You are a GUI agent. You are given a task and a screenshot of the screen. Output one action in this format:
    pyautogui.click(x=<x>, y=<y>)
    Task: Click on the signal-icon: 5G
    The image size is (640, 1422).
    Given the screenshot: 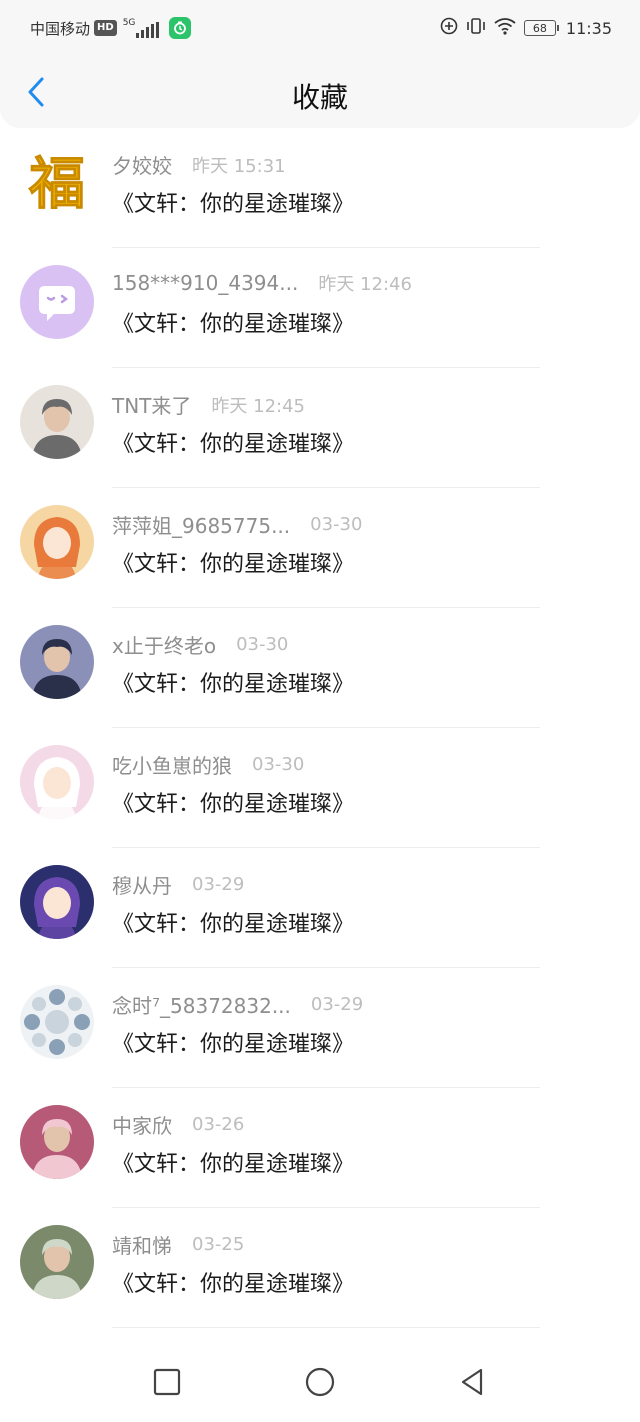 What is the action you would take?
    pyautogui.click(x=141, y=28)
    